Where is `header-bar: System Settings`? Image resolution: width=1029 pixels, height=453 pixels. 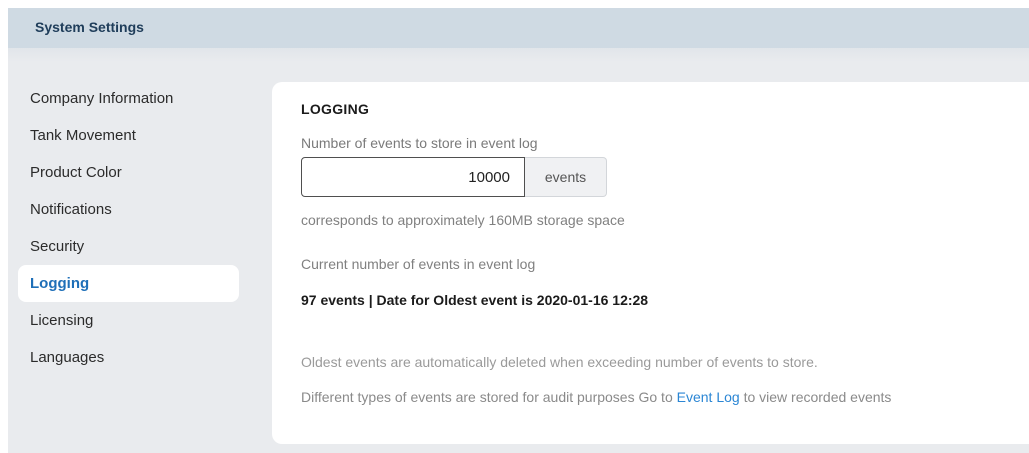
header-bar: System Settings is located at coordinates (518, 28).